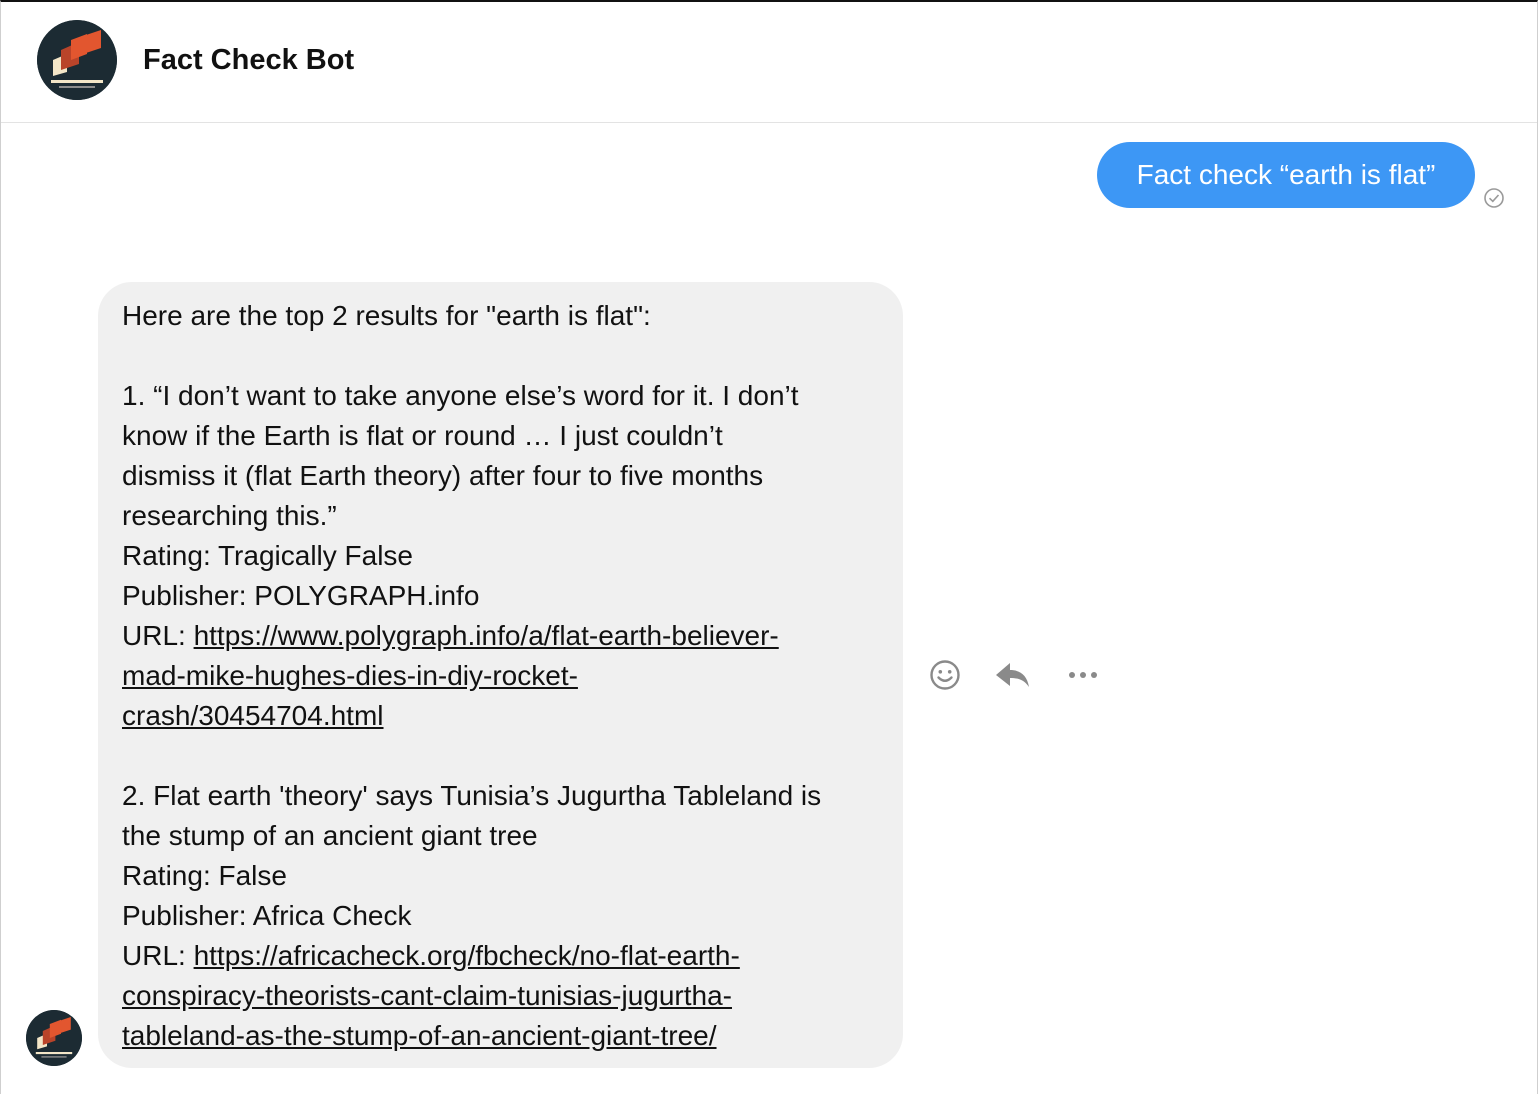 This screenshot has width=1538, height=1094. What do you see at coordinates (769, 62) in the screenshot?
I see `chat-header: Fact Check Bot` at bounding box center [769, 62].